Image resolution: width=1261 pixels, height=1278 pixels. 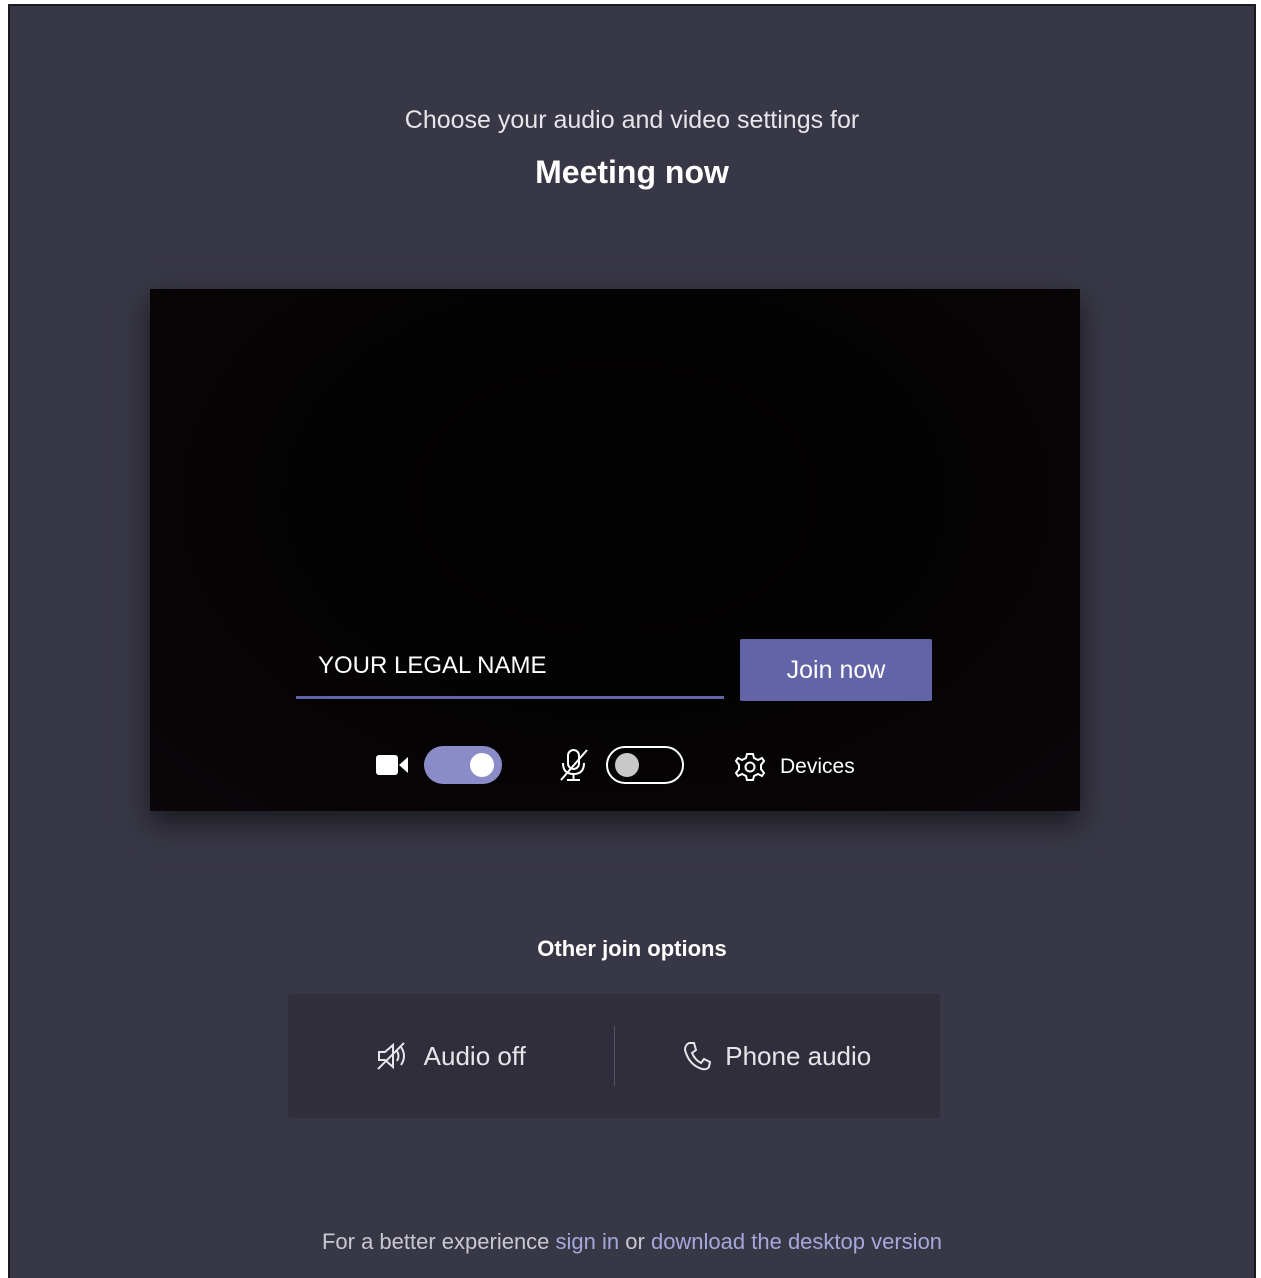 What do you see at coordinates (632, 172) in the screenshot?
I see `meeting-title: Meeting now` at bounding box center [632, 172].